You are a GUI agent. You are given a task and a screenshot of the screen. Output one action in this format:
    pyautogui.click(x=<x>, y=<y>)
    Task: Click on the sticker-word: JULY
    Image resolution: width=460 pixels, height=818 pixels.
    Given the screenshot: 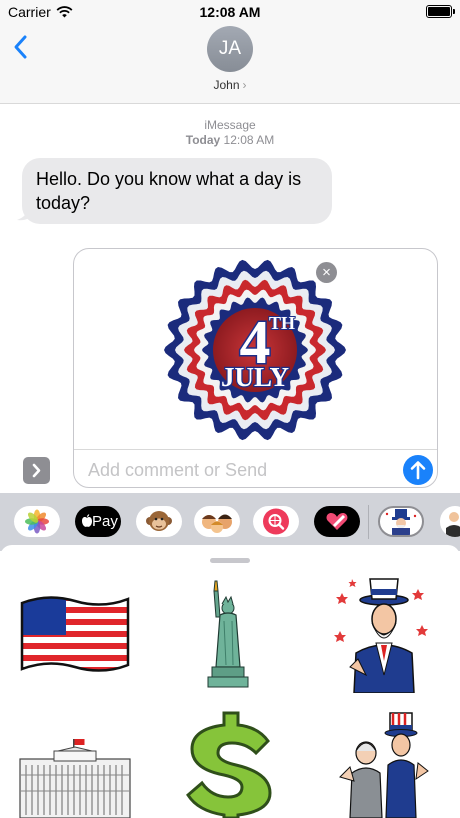 What is the action you would take?
    pyautogui.click(x=255, y=377)
    